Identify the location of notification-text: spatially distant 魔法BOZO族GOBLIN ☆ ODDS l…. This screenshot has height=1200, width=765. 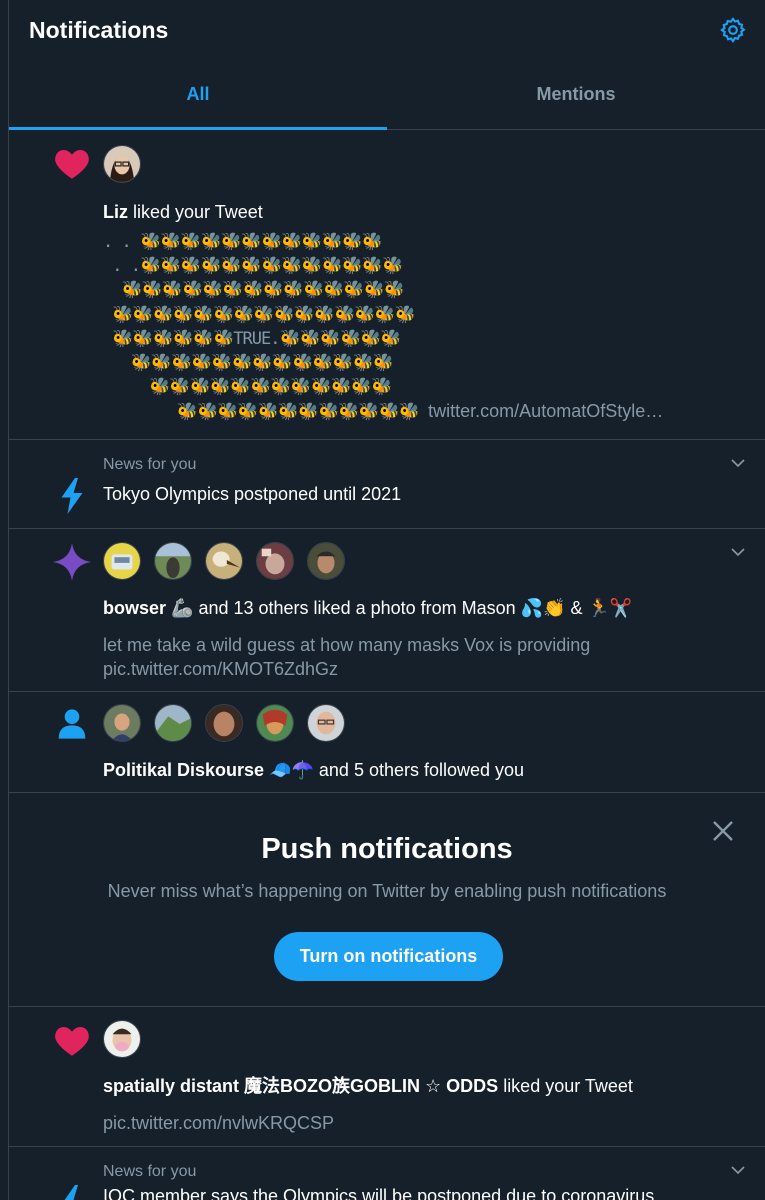
(422, 1086).